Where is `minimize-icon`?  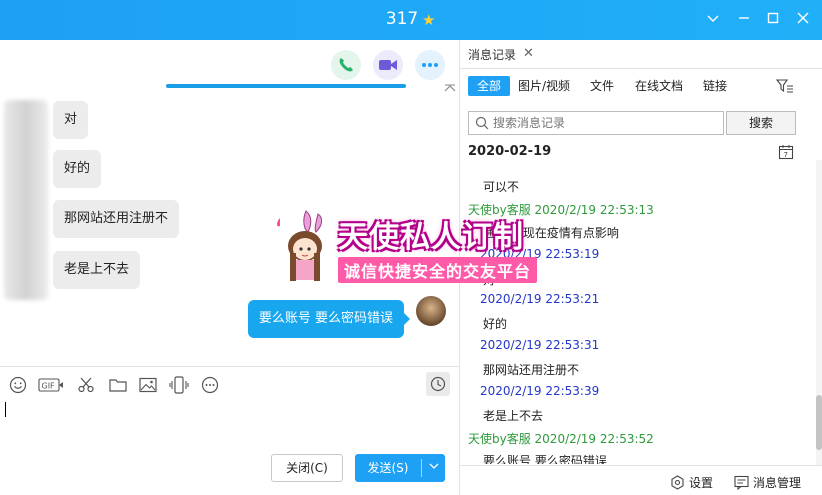
minimize-icon is located at coordinates (744, 20).